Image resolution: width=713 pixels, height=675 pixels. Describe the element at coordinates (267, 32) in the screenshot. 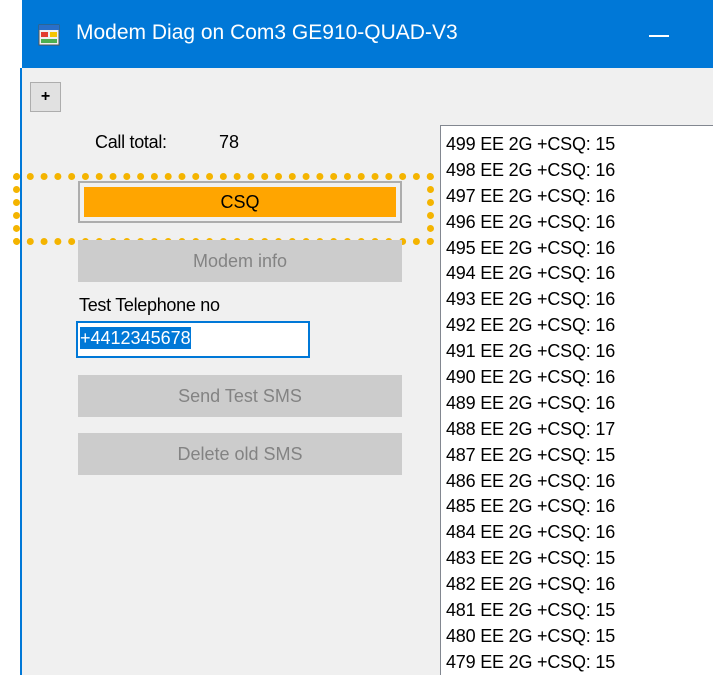

I see `window-title: Modem Diag on Com3 GE910-QUAD-V3` at that location.